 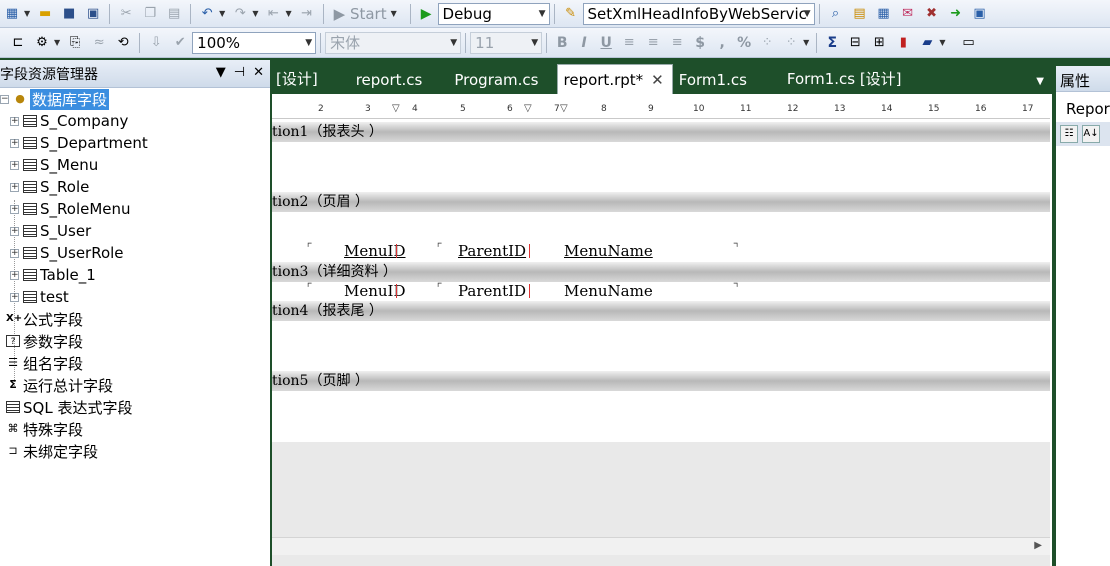 What do you see at coordinates (426, 14) in the screenshot?
I see `run-icon: ▶` at bounding box center [426, 14].